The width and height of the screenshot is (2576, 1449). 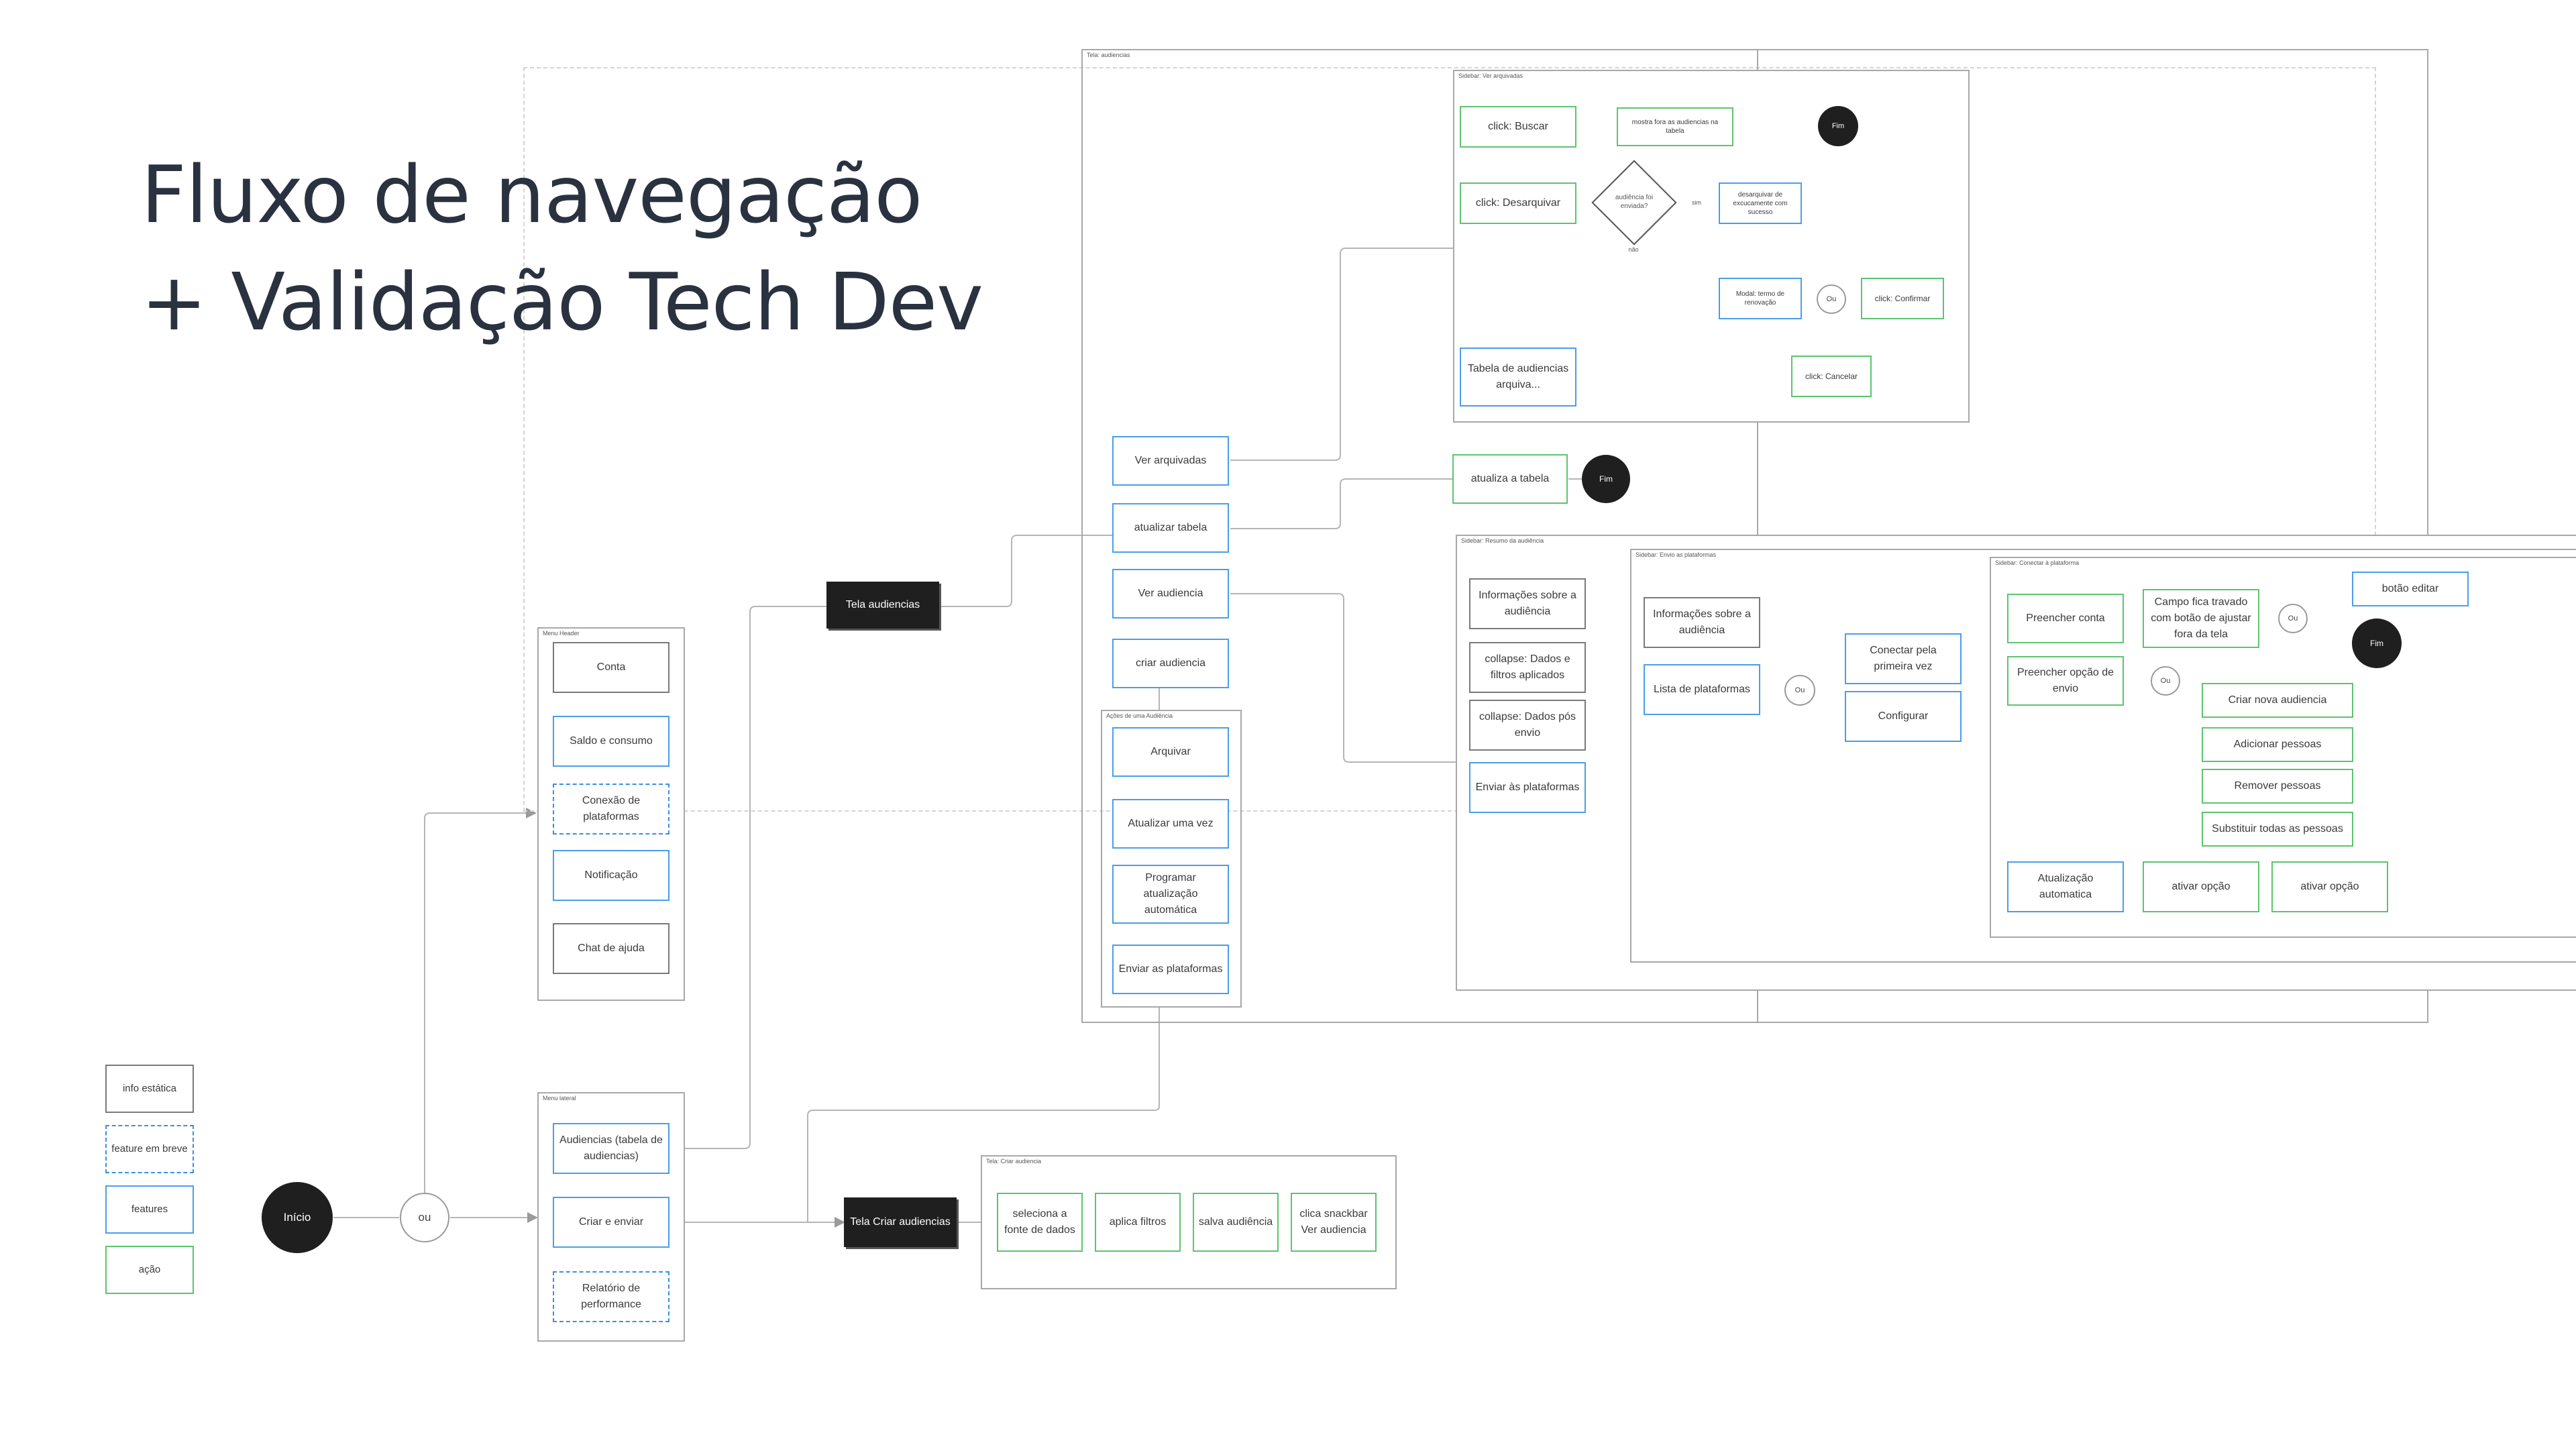 I want to click on or-envio: Ou, so click(x=1799, y=690).